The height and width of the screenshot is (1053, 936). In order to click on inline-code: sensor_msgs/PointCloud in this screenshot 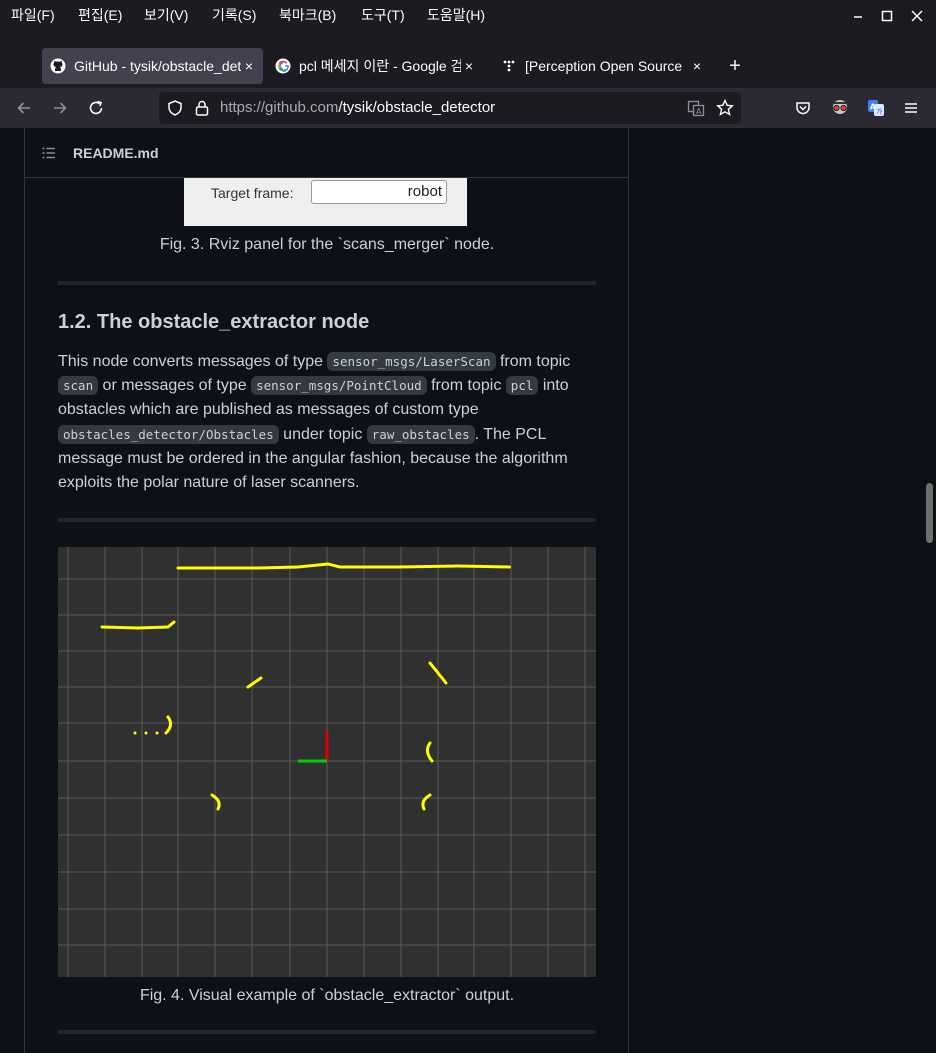, I will do `click(339, 386)`.